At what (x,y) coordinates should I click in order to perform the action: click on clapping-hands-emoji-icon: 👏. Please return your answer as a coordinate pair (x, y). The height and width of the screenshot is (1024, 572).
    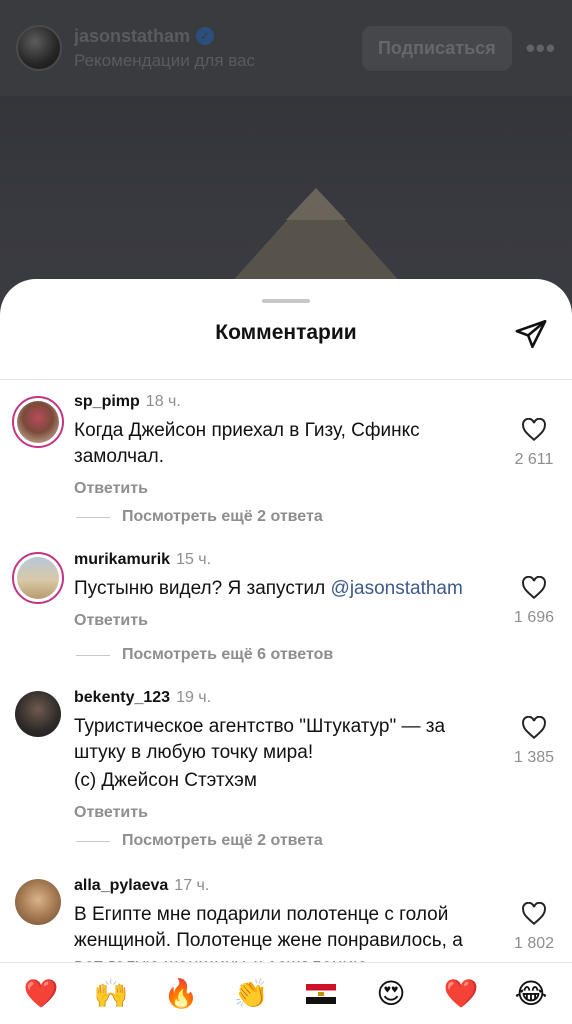
    Looking at the image, I should click on (251, 994).